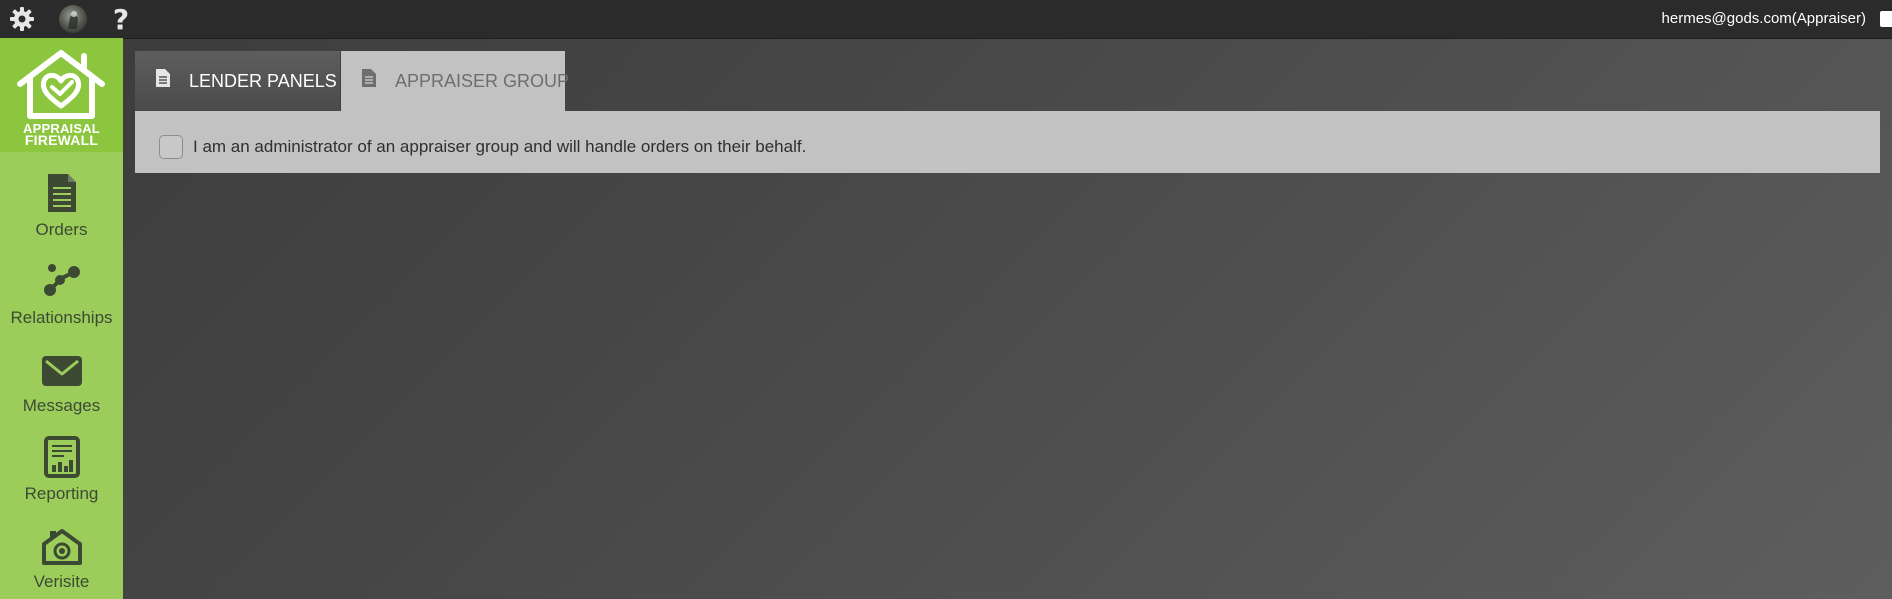 The height and width of the screenshot is (599, 1892). Describe the element at coordinates (61, 547) in the screenshot. I see `camera-home-icon` at that location.